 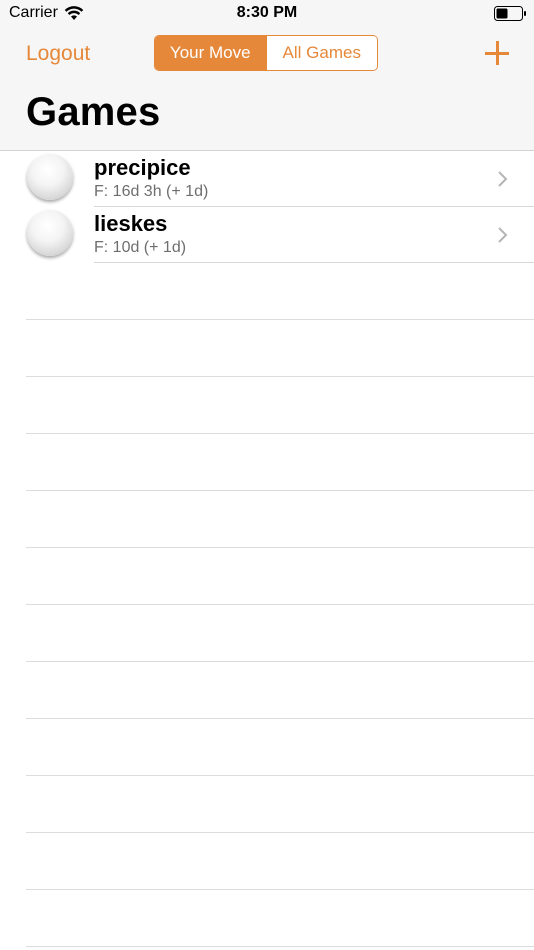 What do you see at coordinates (267, 179) in the screenshot?
I see `game-row-precipice: precipice F: 16d 3h (+ 1d)` at bounding box center [267, 179].